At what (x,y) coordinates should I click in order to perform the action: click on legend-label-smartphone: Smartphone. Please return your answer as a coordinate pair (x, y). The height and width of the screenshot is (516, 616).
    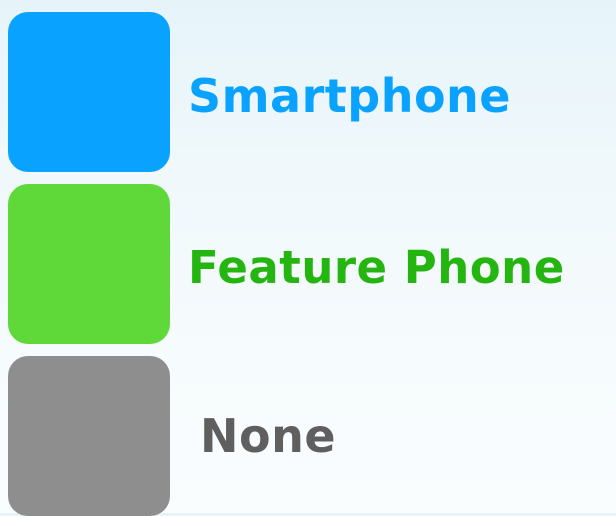
    Looking at the image, I should click on (350, 96).